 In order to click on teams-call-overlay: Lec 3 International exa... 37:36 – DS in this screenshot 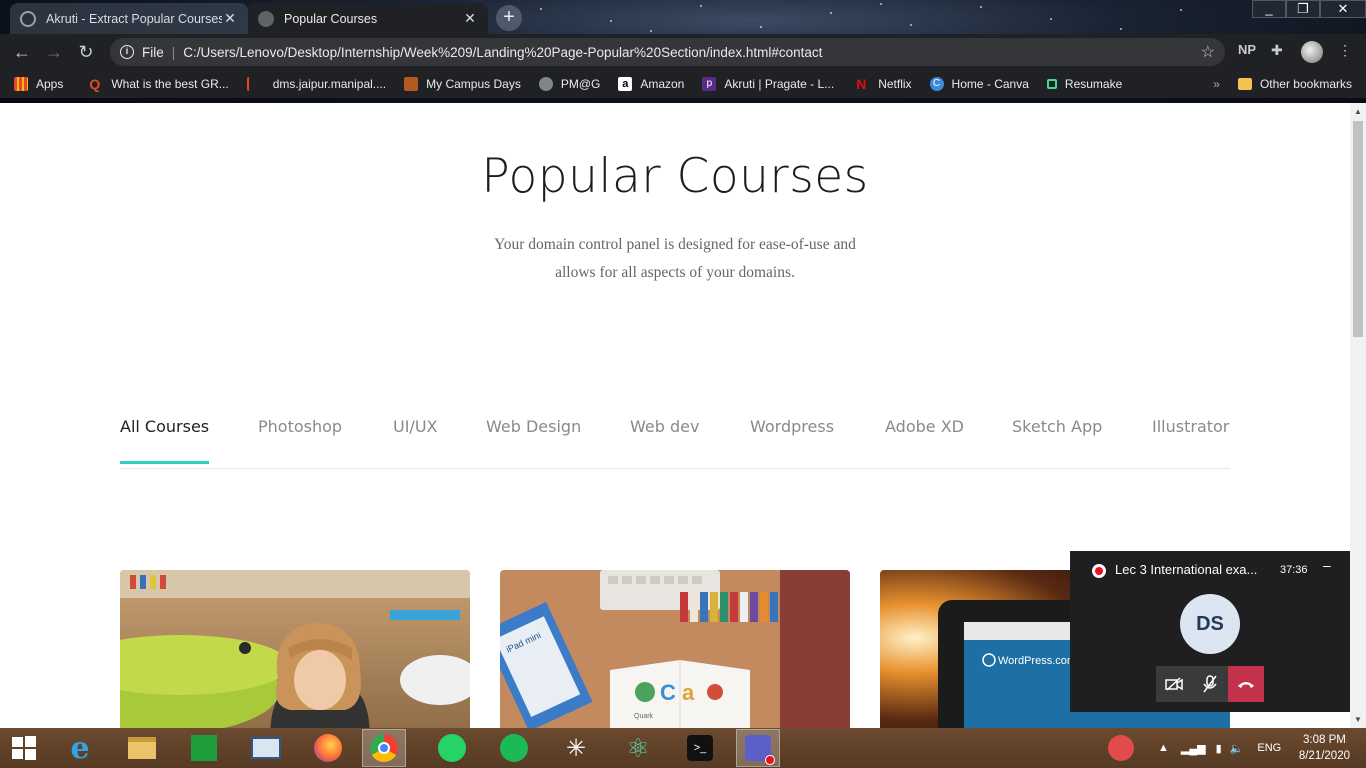, I will do `click(1210, 631)`.